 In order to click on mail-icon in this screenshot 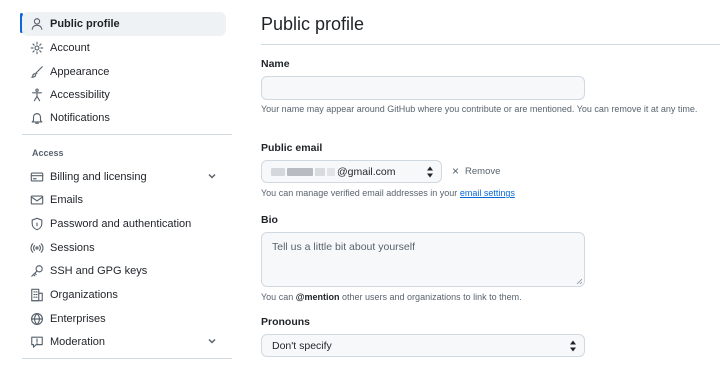, I will do `click(37, 200)`.